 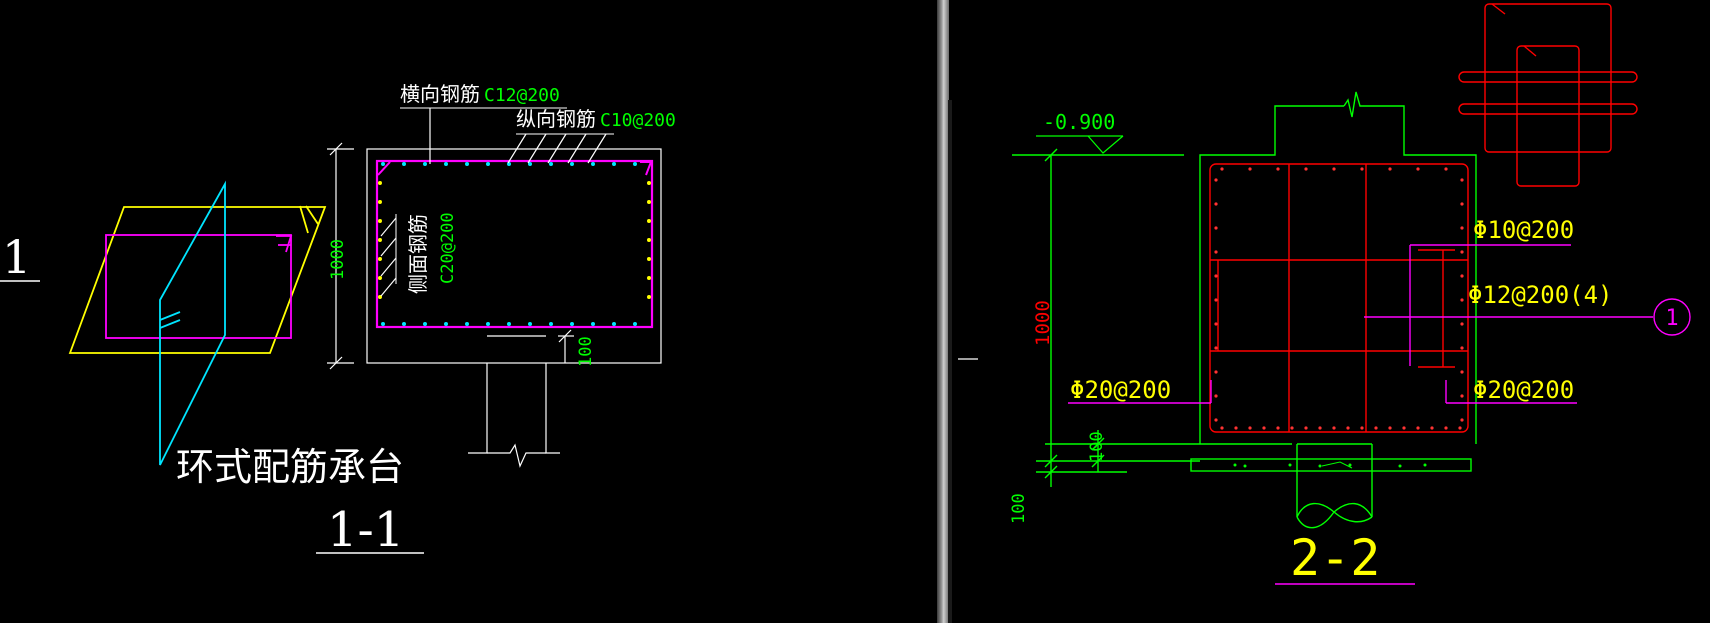 What do you see at coordinates (198, 286) in the screenshot?
I see `iso-magenta-ring` at bounding box center [198, 286].